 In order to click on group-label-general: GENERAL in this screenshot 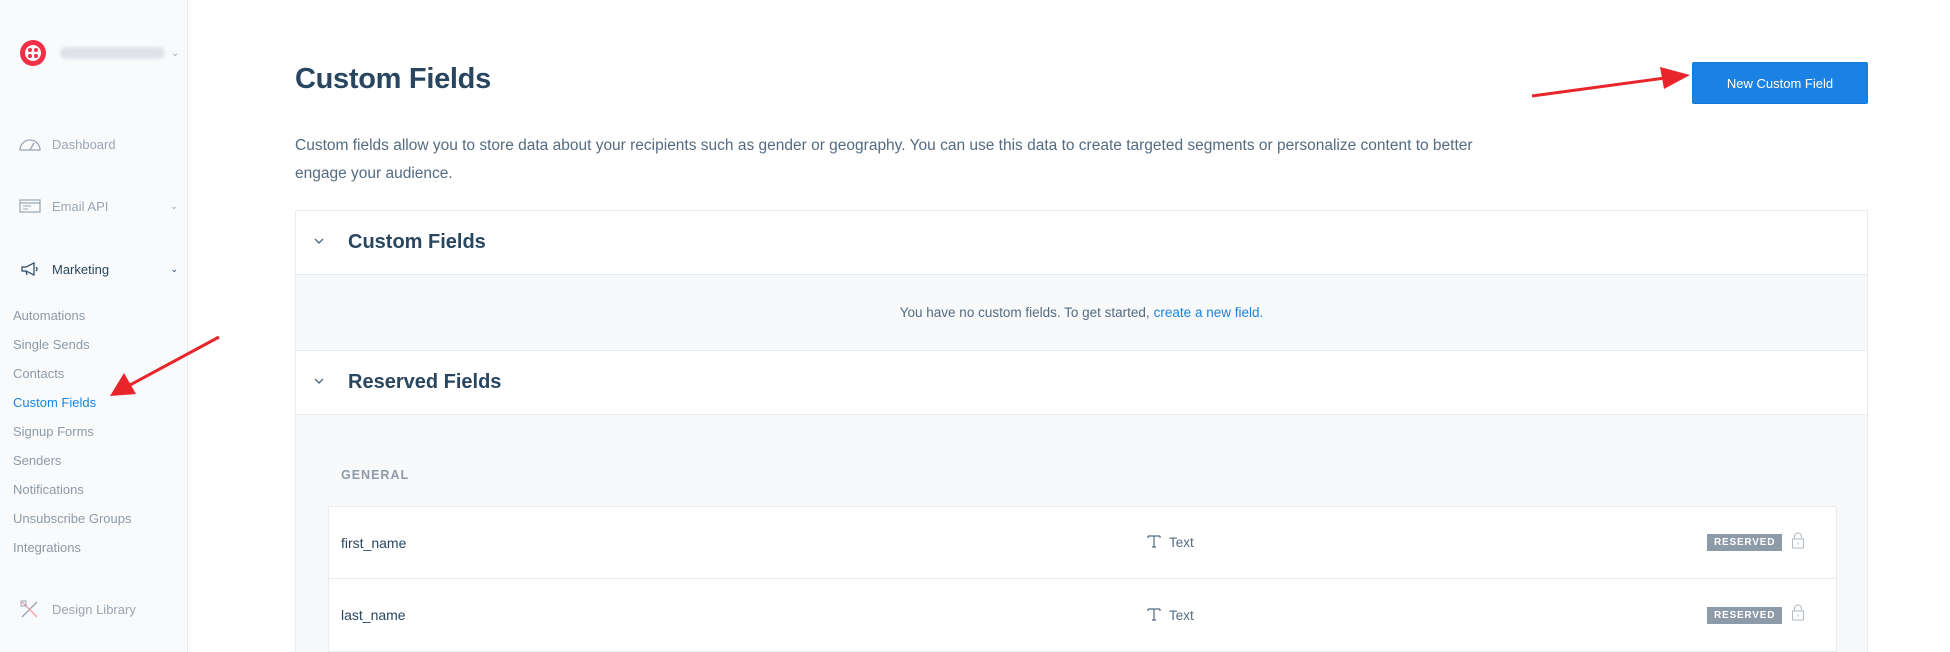, I will do `click(375, 475)`.